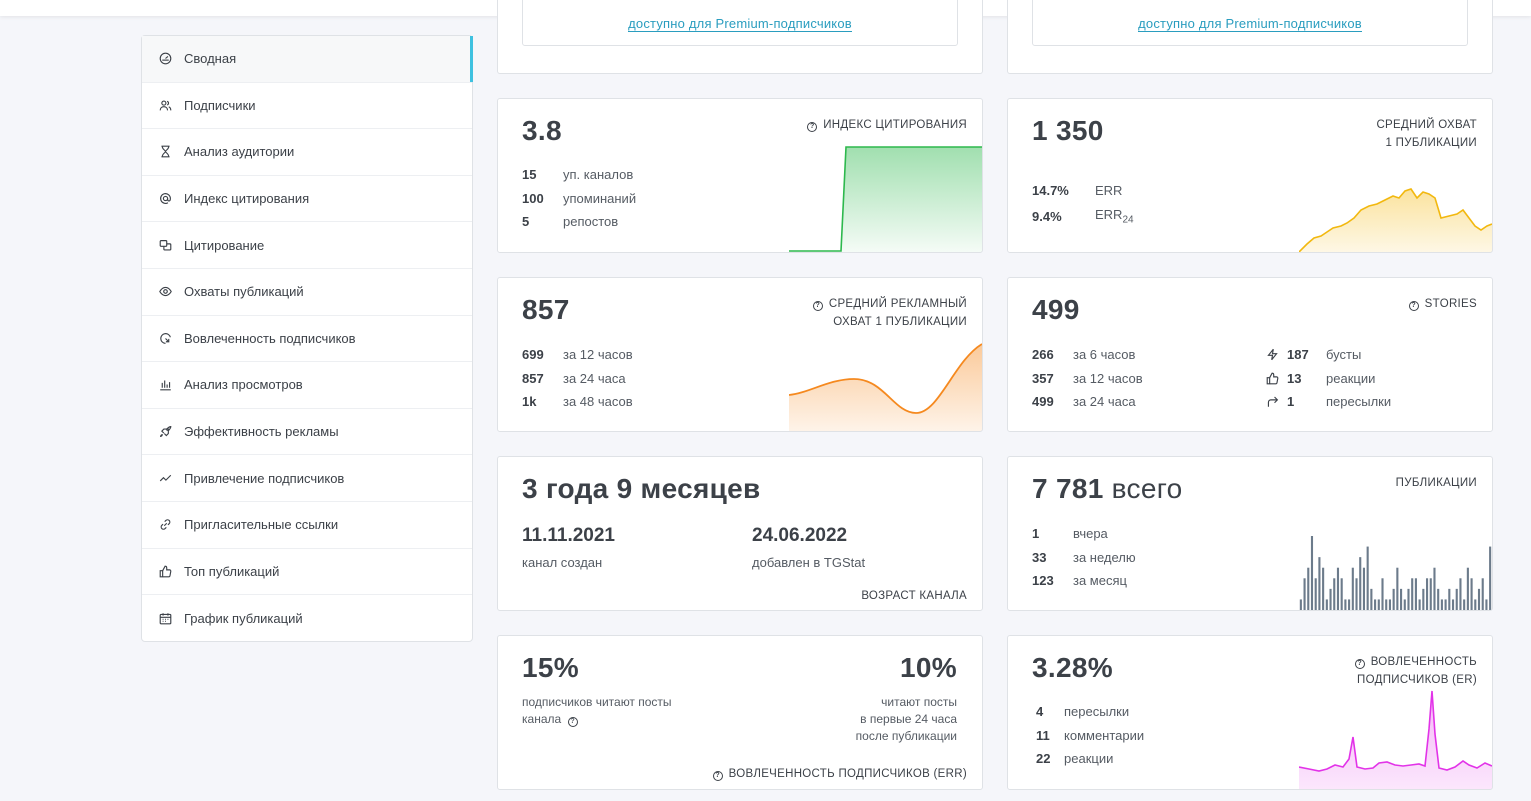 This screenshot has height=801, width=1531. Describe the element at coordinates (247, 199) in the screenshot. I see `sidebar-item-label: Индекс цитирования` at that location.